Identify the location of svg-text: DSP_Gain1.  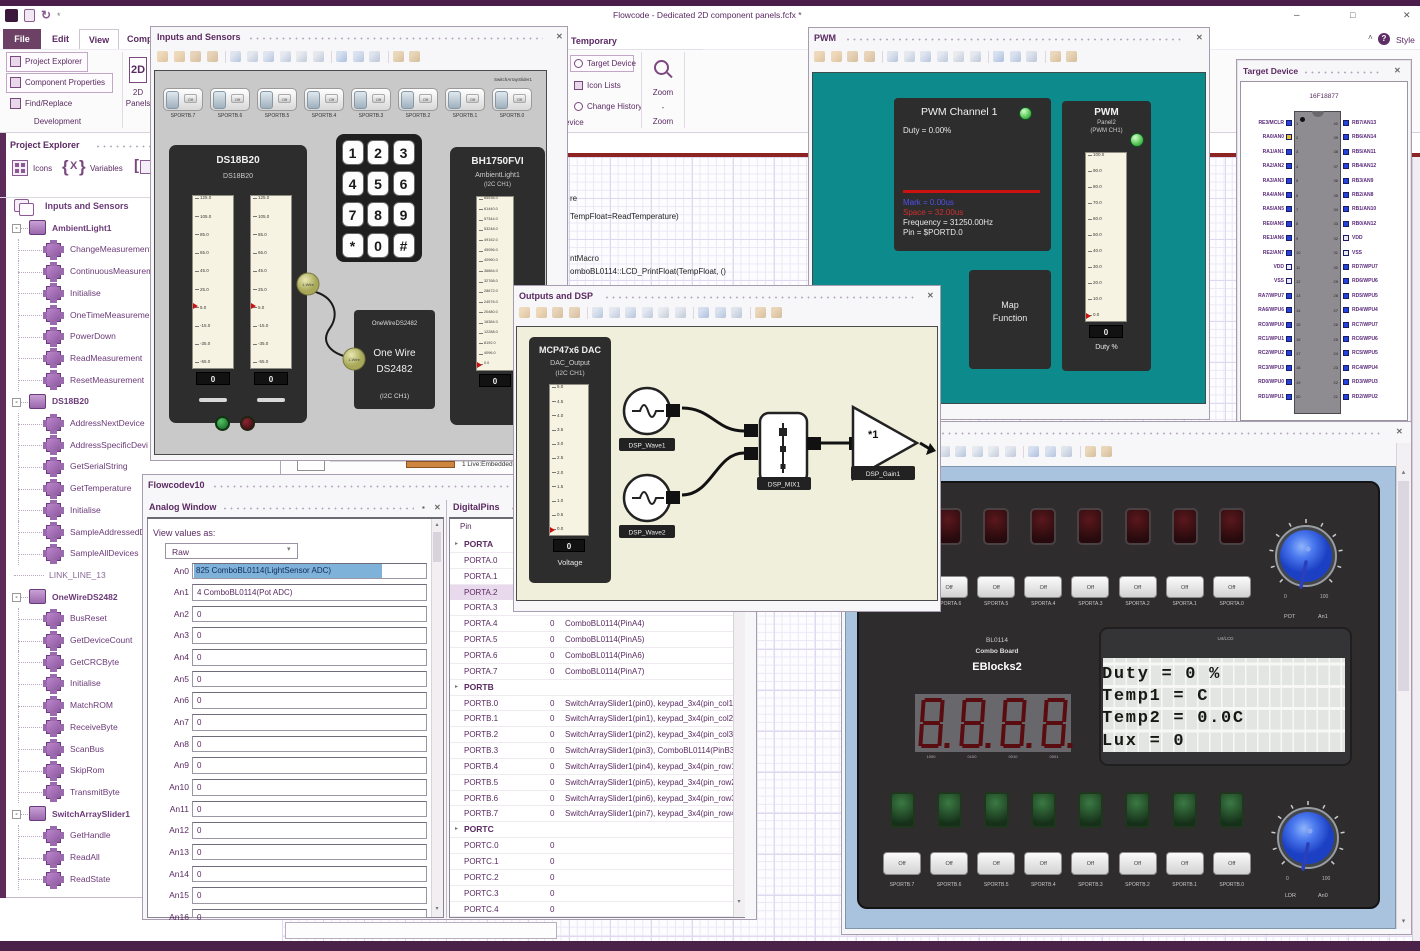
(883, 474).